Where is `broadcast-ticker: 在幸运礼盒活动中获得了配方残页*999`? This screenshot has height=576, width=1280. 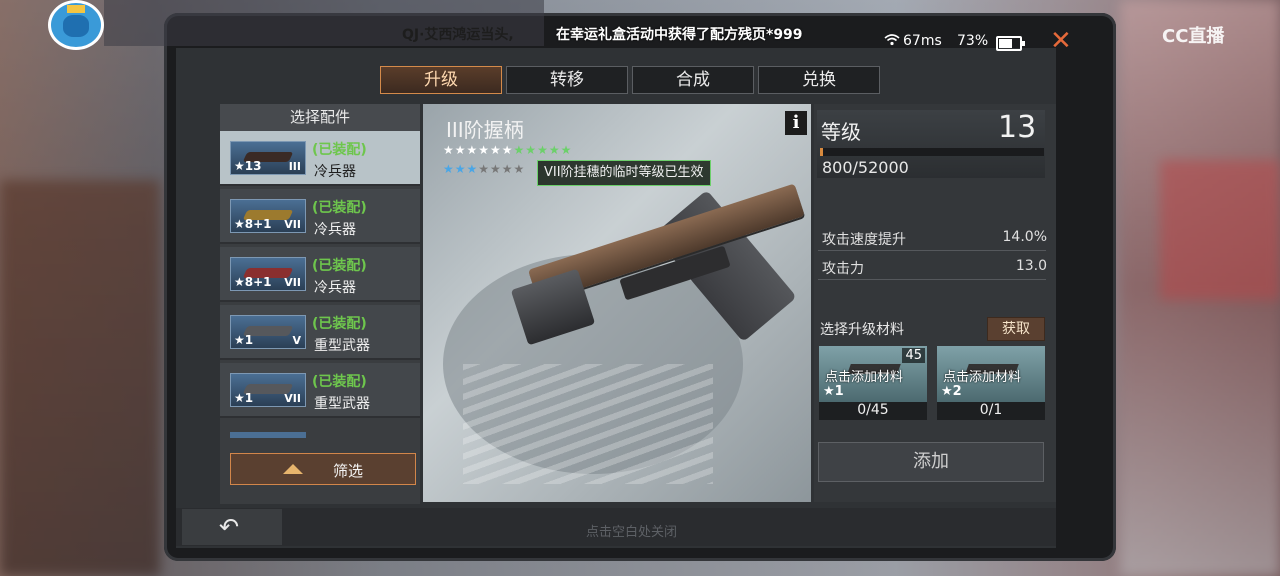 broadcast-ticker: 在幸运礼盒活动中获得了配方残页*999 is located at coordinates (679, 35).